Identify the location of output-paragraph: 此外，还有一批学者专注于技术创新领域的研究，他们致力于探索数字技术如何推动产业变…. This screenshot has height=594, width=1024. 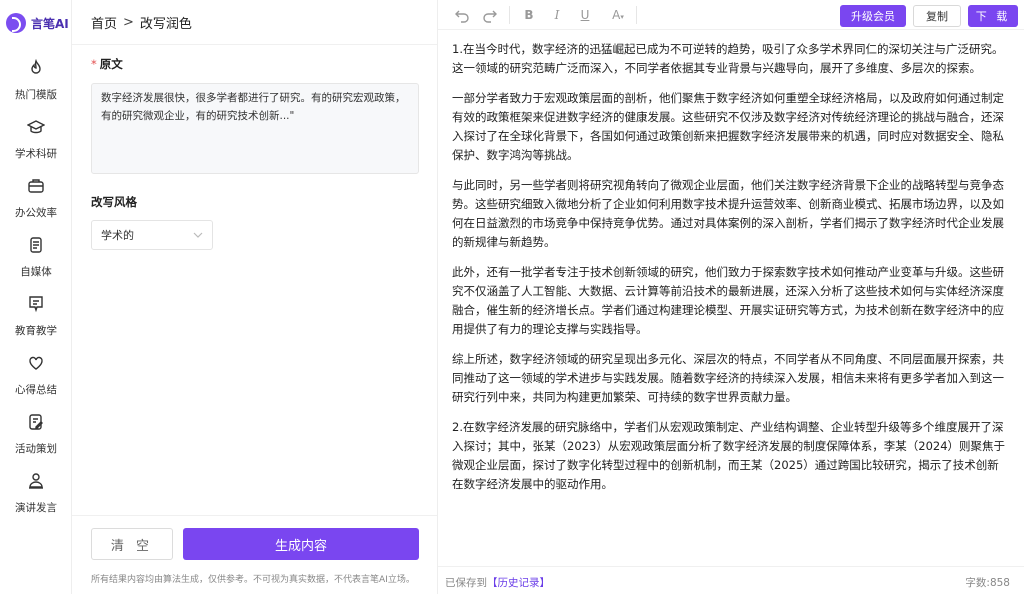
(728, 300).